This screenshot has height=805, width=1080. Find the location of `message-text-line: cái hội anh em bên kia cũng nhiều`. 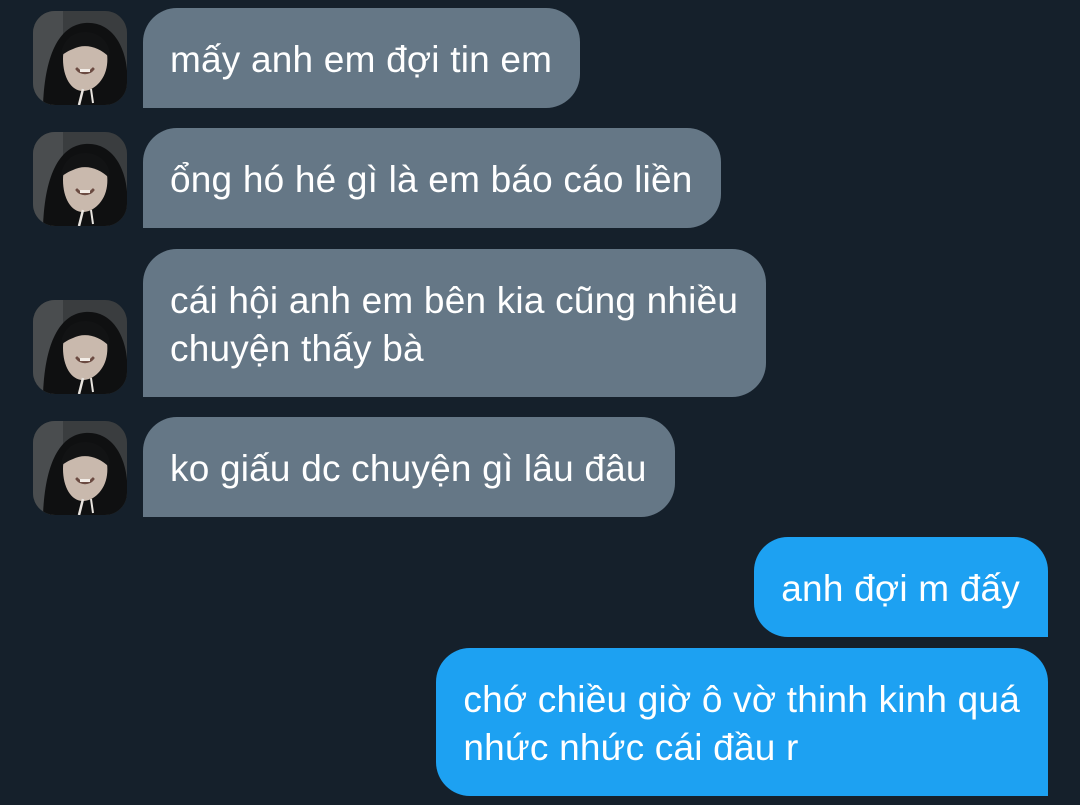

message-text-line: cái hội anh em bên kia cũng nhiều is located at coordinates (454, 300).